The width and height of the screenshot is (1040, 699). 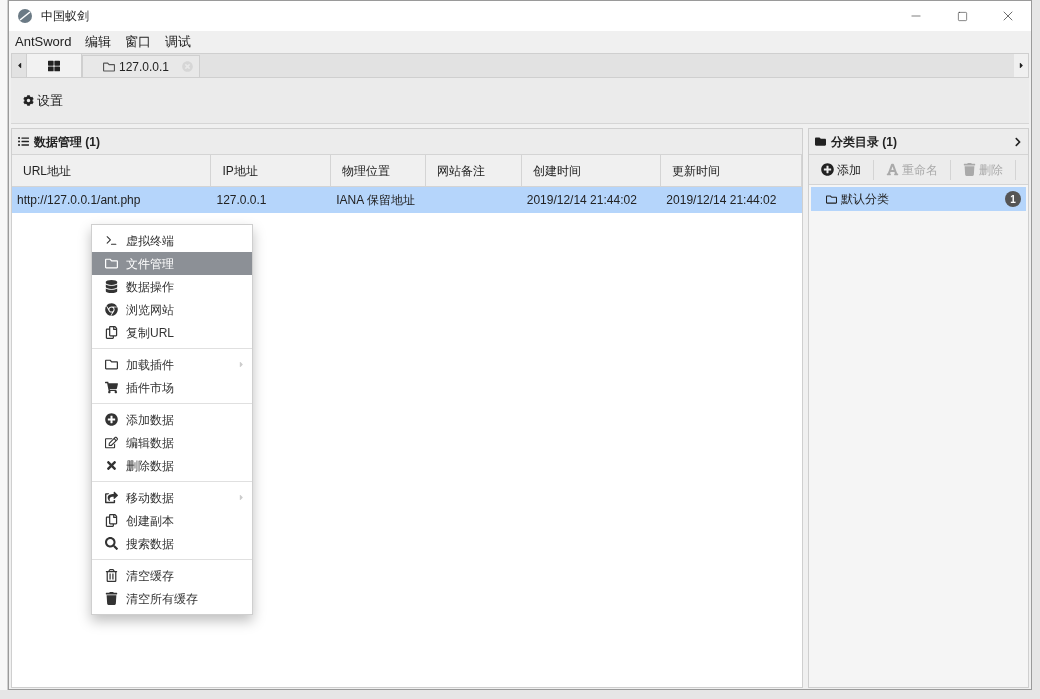 What do you see at coordinates (892, 169) in the screenshot?
I see `rename-icon` at bounding box center [892, 169].